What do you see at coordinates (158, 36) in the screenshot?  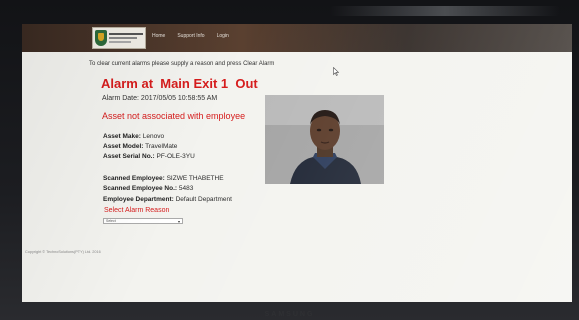 I see `nav-home-link: Home` at bounding box center [158, 36].